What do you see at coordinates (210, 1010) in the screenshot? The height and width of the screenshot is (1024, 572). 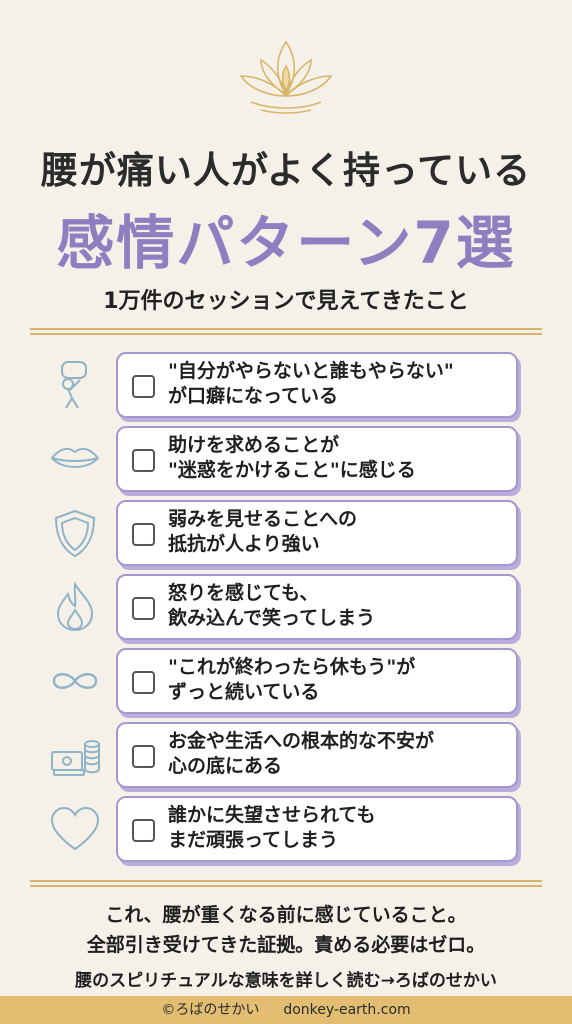 I see `footer-copyright: ©ろばのせかい` at bounding box center [210, 1010].